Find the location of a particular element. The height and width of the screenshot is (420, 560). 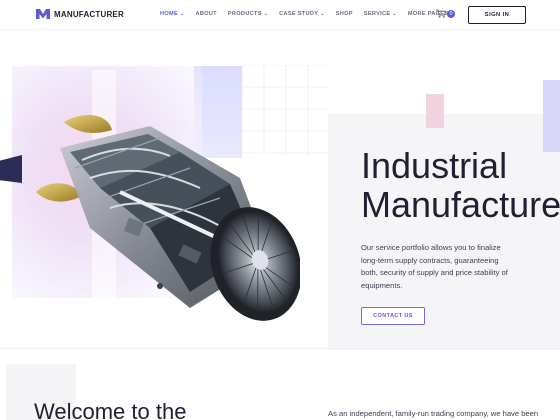

sign-in-button: SIGN IN is located at coordinates (497, 15).